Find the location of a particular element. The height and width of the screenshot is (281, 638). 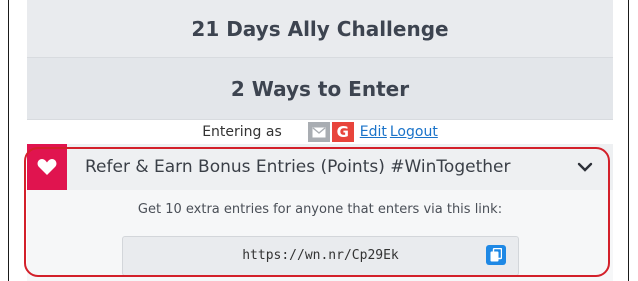

ways-to-enter-heading: 2 Ways to Enter is located at coordinates (320, 88).